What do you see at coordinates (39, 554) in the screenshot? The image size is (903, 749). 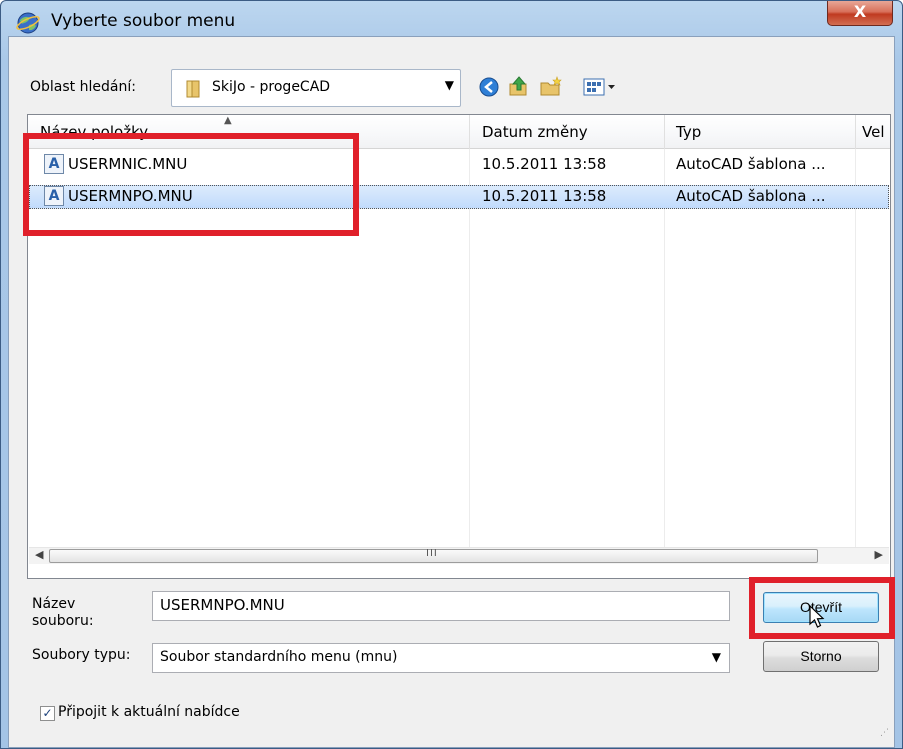 I see `scroll-left-icon: ◀` at bounding box center [39, 554].